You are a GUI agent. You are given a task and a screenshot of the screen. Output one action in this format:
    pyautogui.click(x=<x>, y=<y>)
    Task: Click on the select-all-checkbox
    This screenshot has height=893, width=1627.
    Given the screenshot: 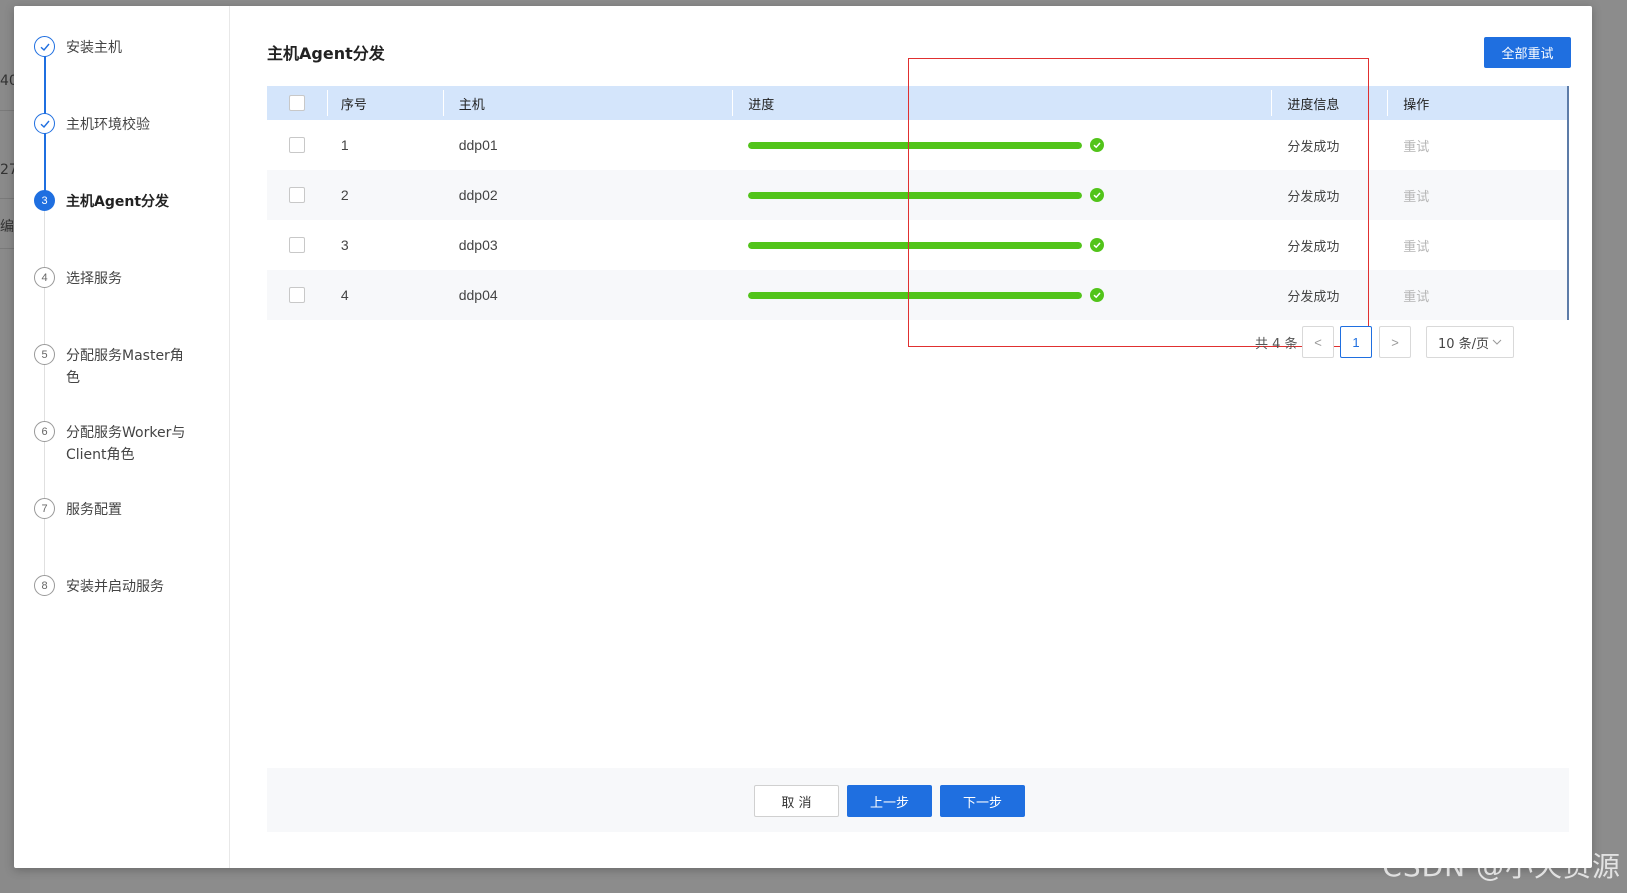 What is the action you would take?
    pyautogui.click(x=296, y=103)
    